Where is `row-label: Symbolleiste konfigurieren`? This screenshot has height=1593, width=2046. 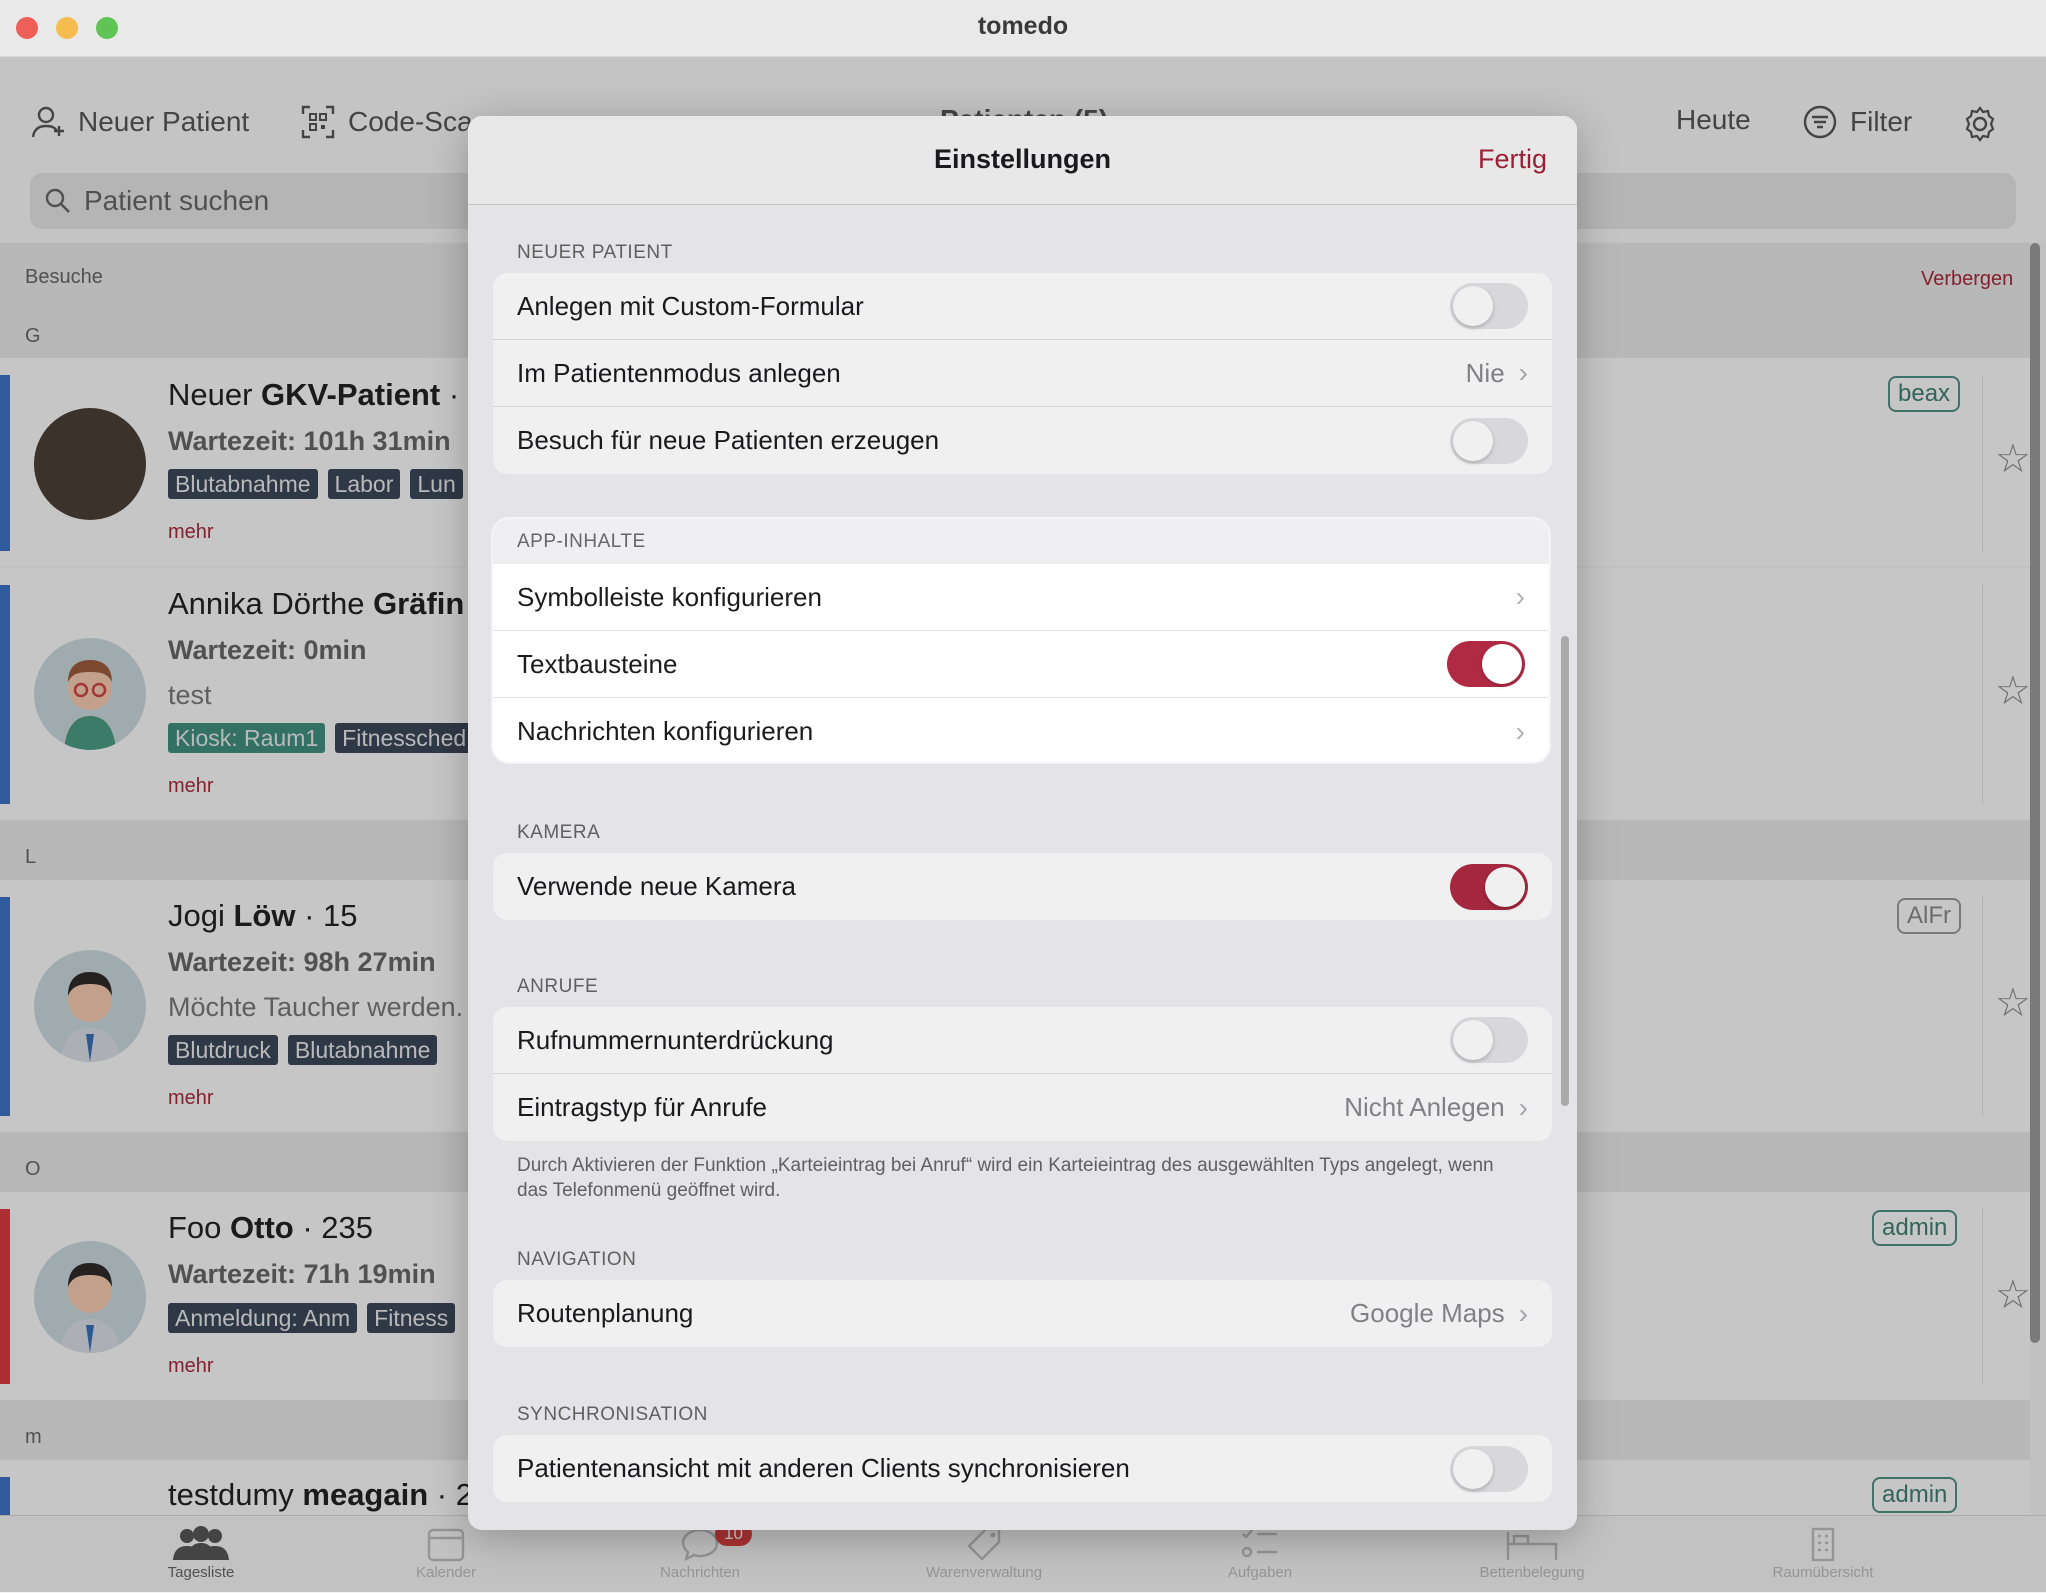 row-label: Symbolleiste konfigurieren is located at coordinates (669, 596).